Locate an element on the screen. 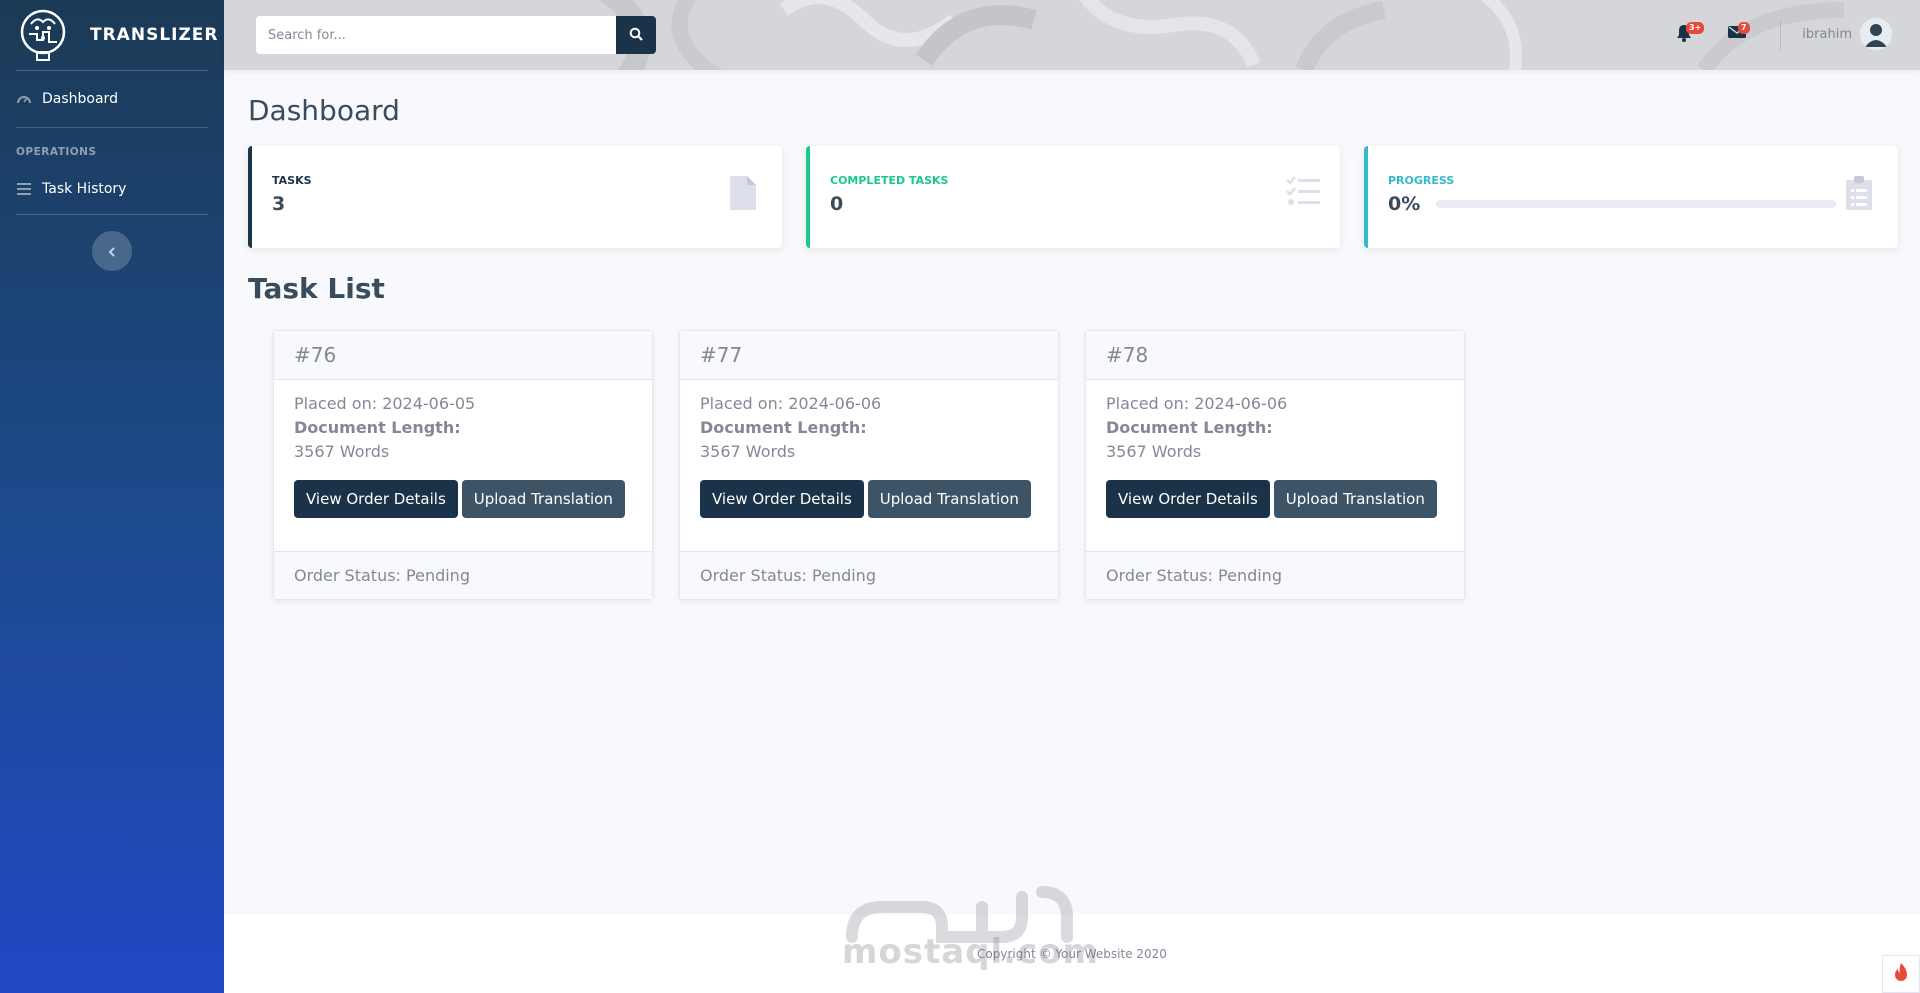 The height and width of the screenshot is (993, 1920). tachometer-icon is located at coordinates (24, 99).